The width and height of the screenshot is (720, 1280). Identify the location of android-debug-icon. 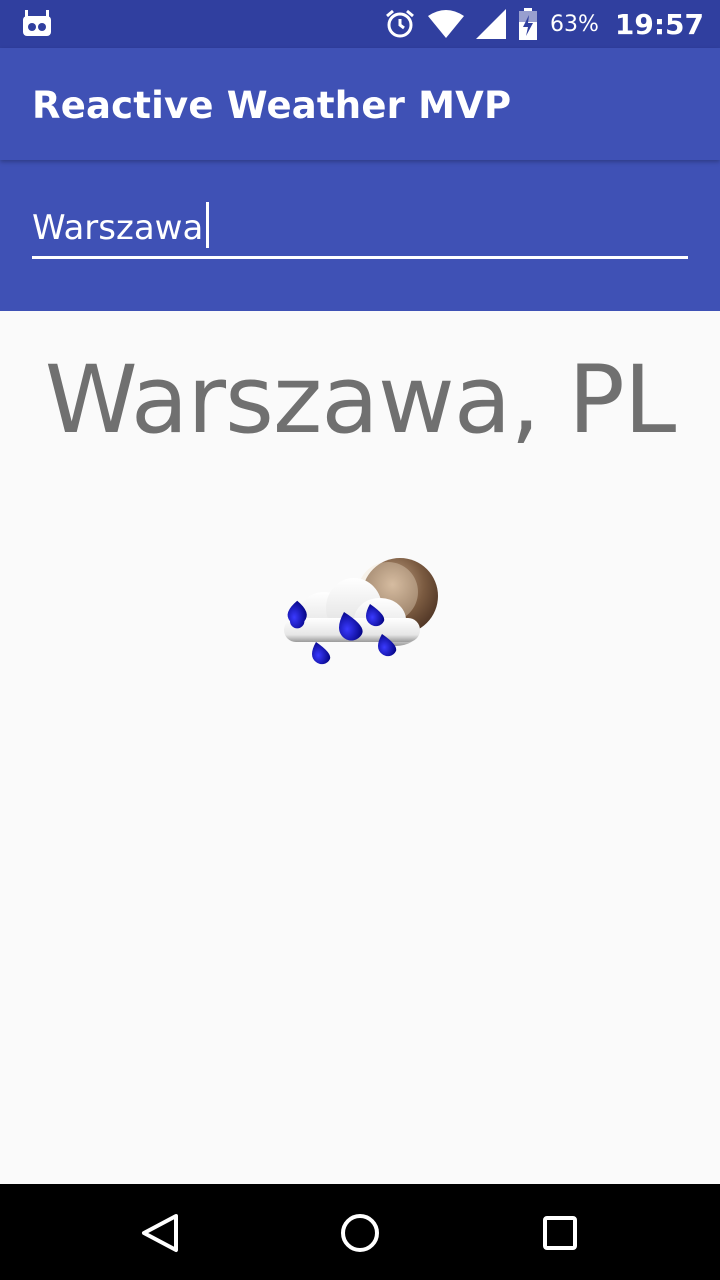
(37, 24).